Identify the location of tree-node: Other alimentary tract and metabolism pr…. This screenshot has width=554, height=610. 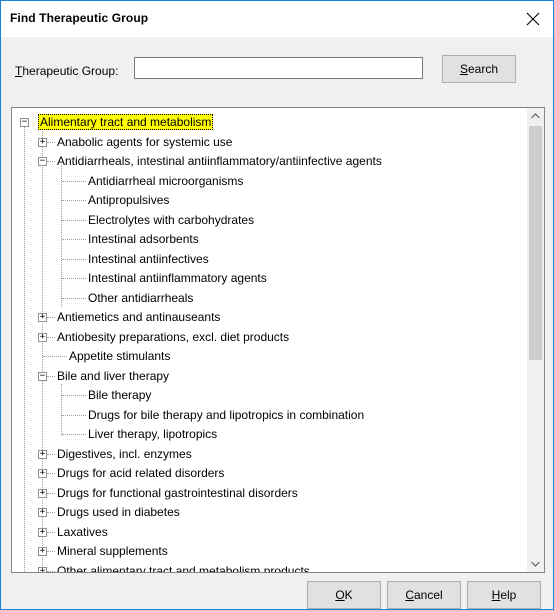
(183, 566).